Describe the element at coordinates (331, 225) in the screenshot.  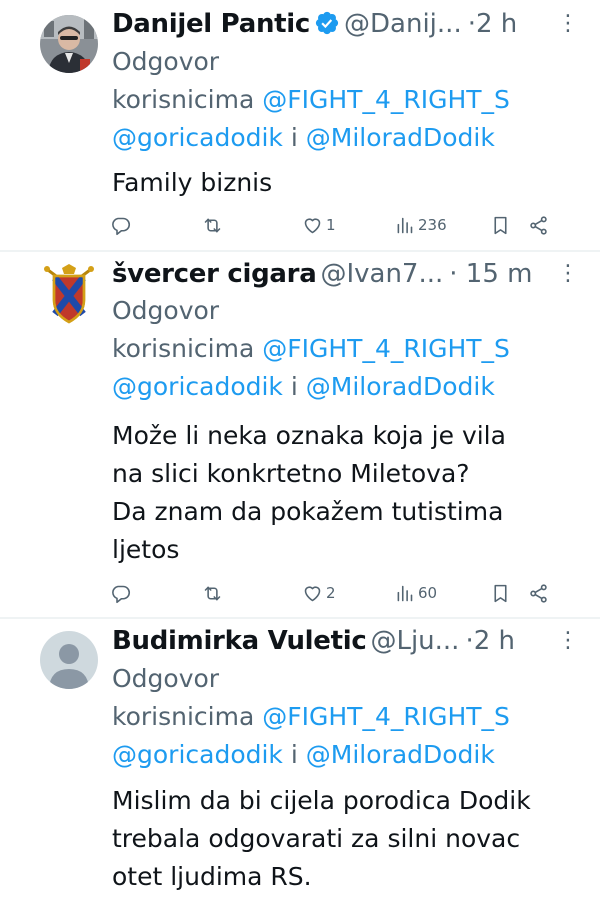
I see `like-count: 1` at that location.